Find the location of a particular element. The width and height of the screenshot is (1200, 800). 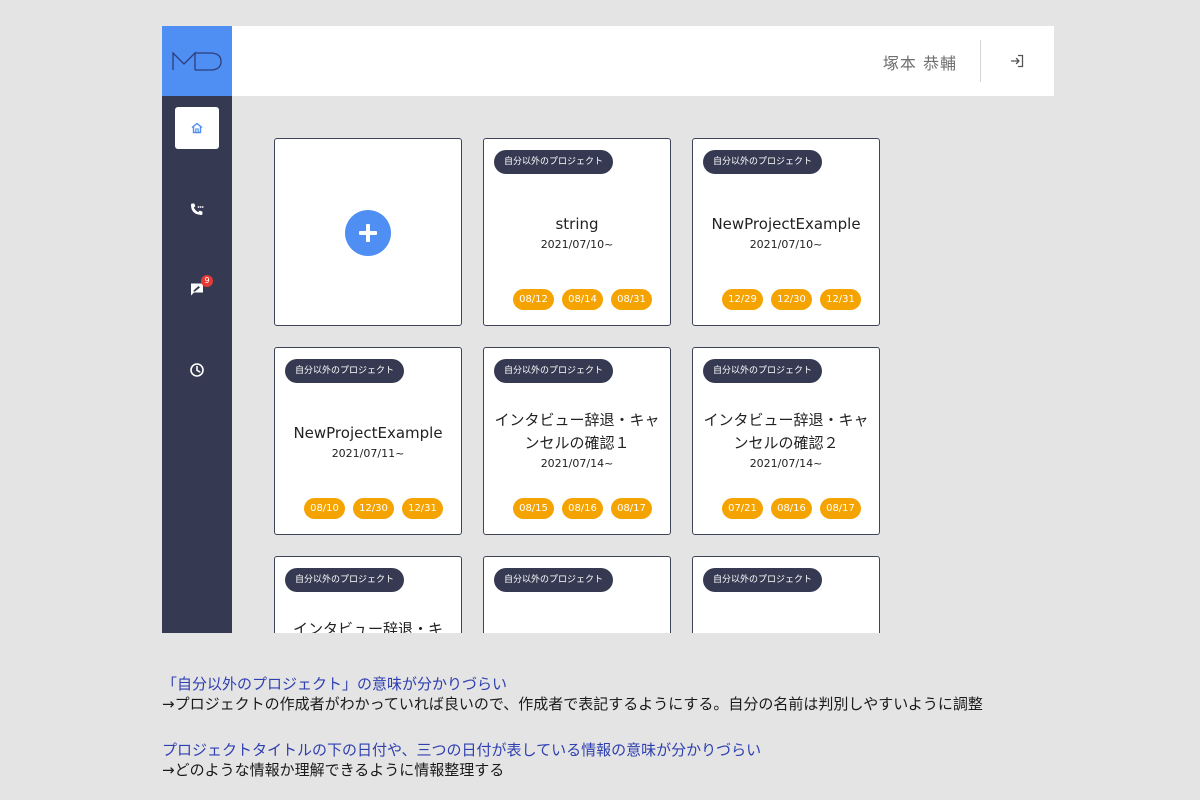

add-project-card is located at coordinates (368, 232).